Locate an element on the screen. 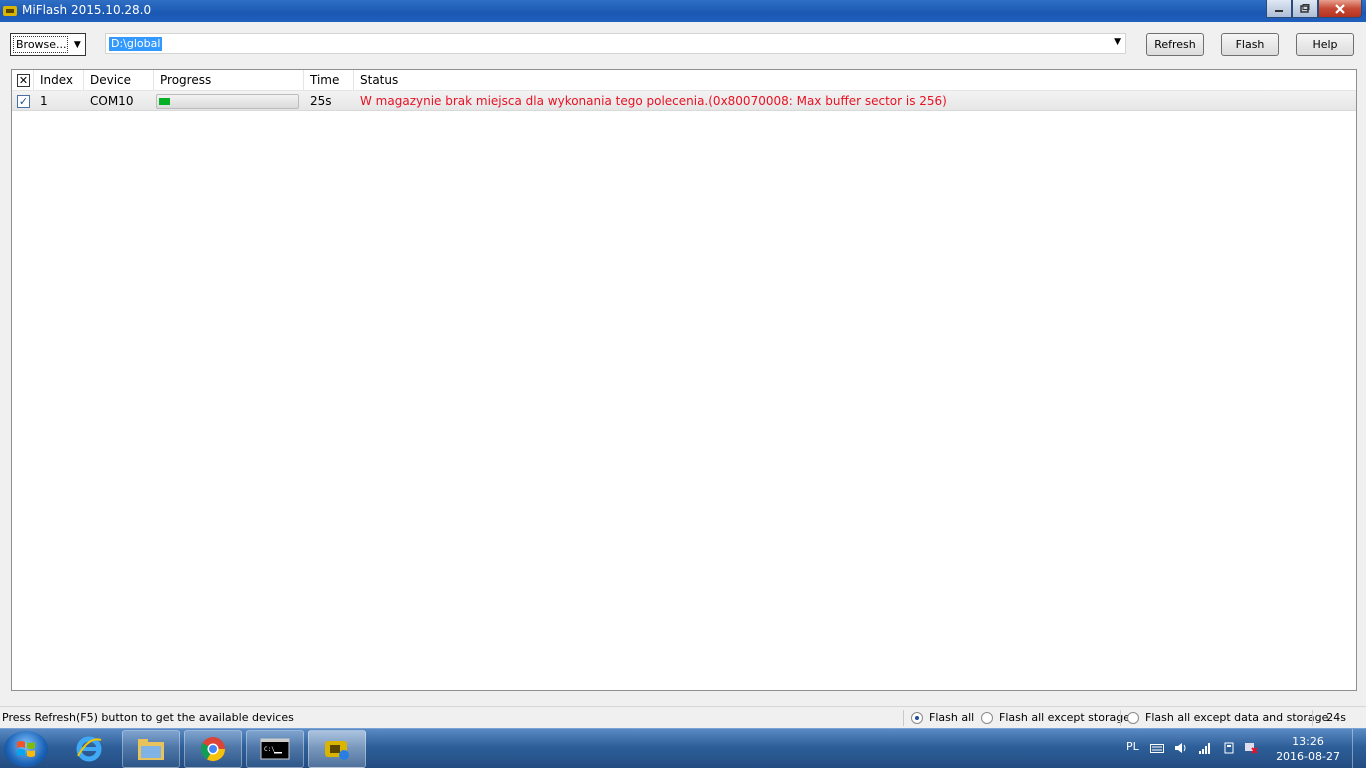  list-header: ✕ Index Device Progress Time Status is located at coordinates (684, 80).